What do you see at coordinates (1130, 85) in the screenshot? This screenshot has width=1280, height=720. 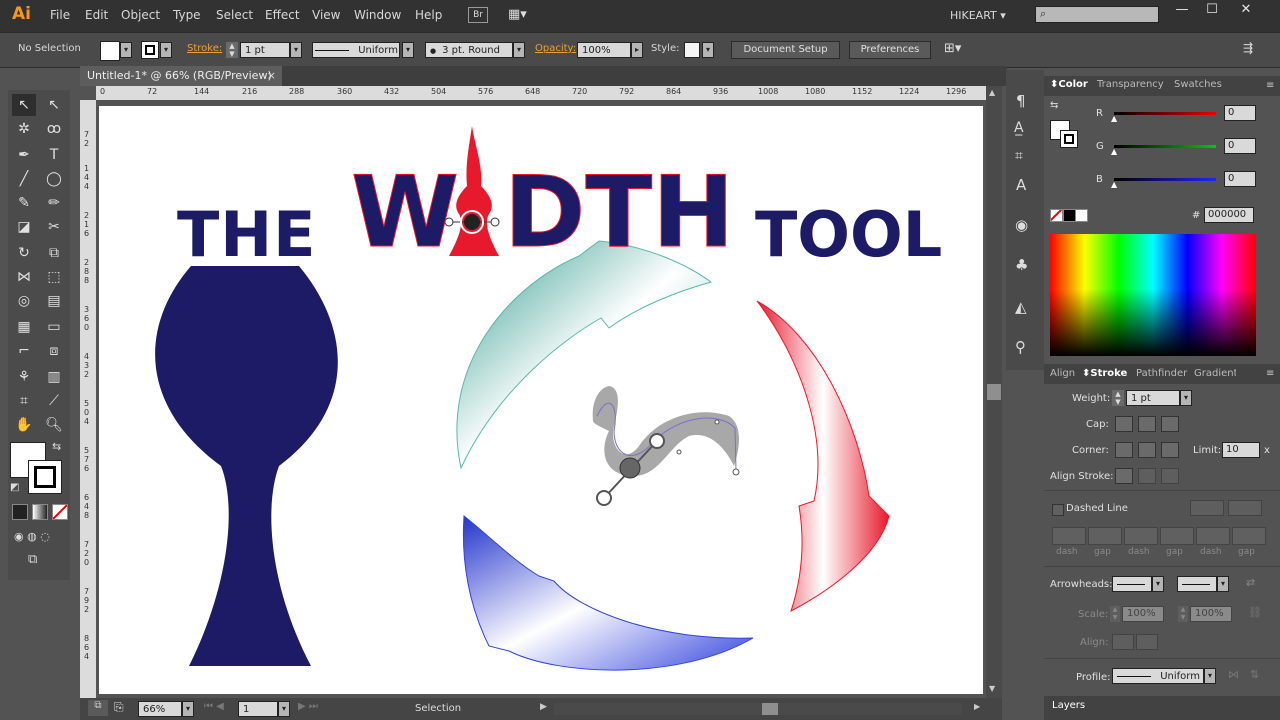 I see `tab-transparency: Transparency` at bounding box center [1130, 85].